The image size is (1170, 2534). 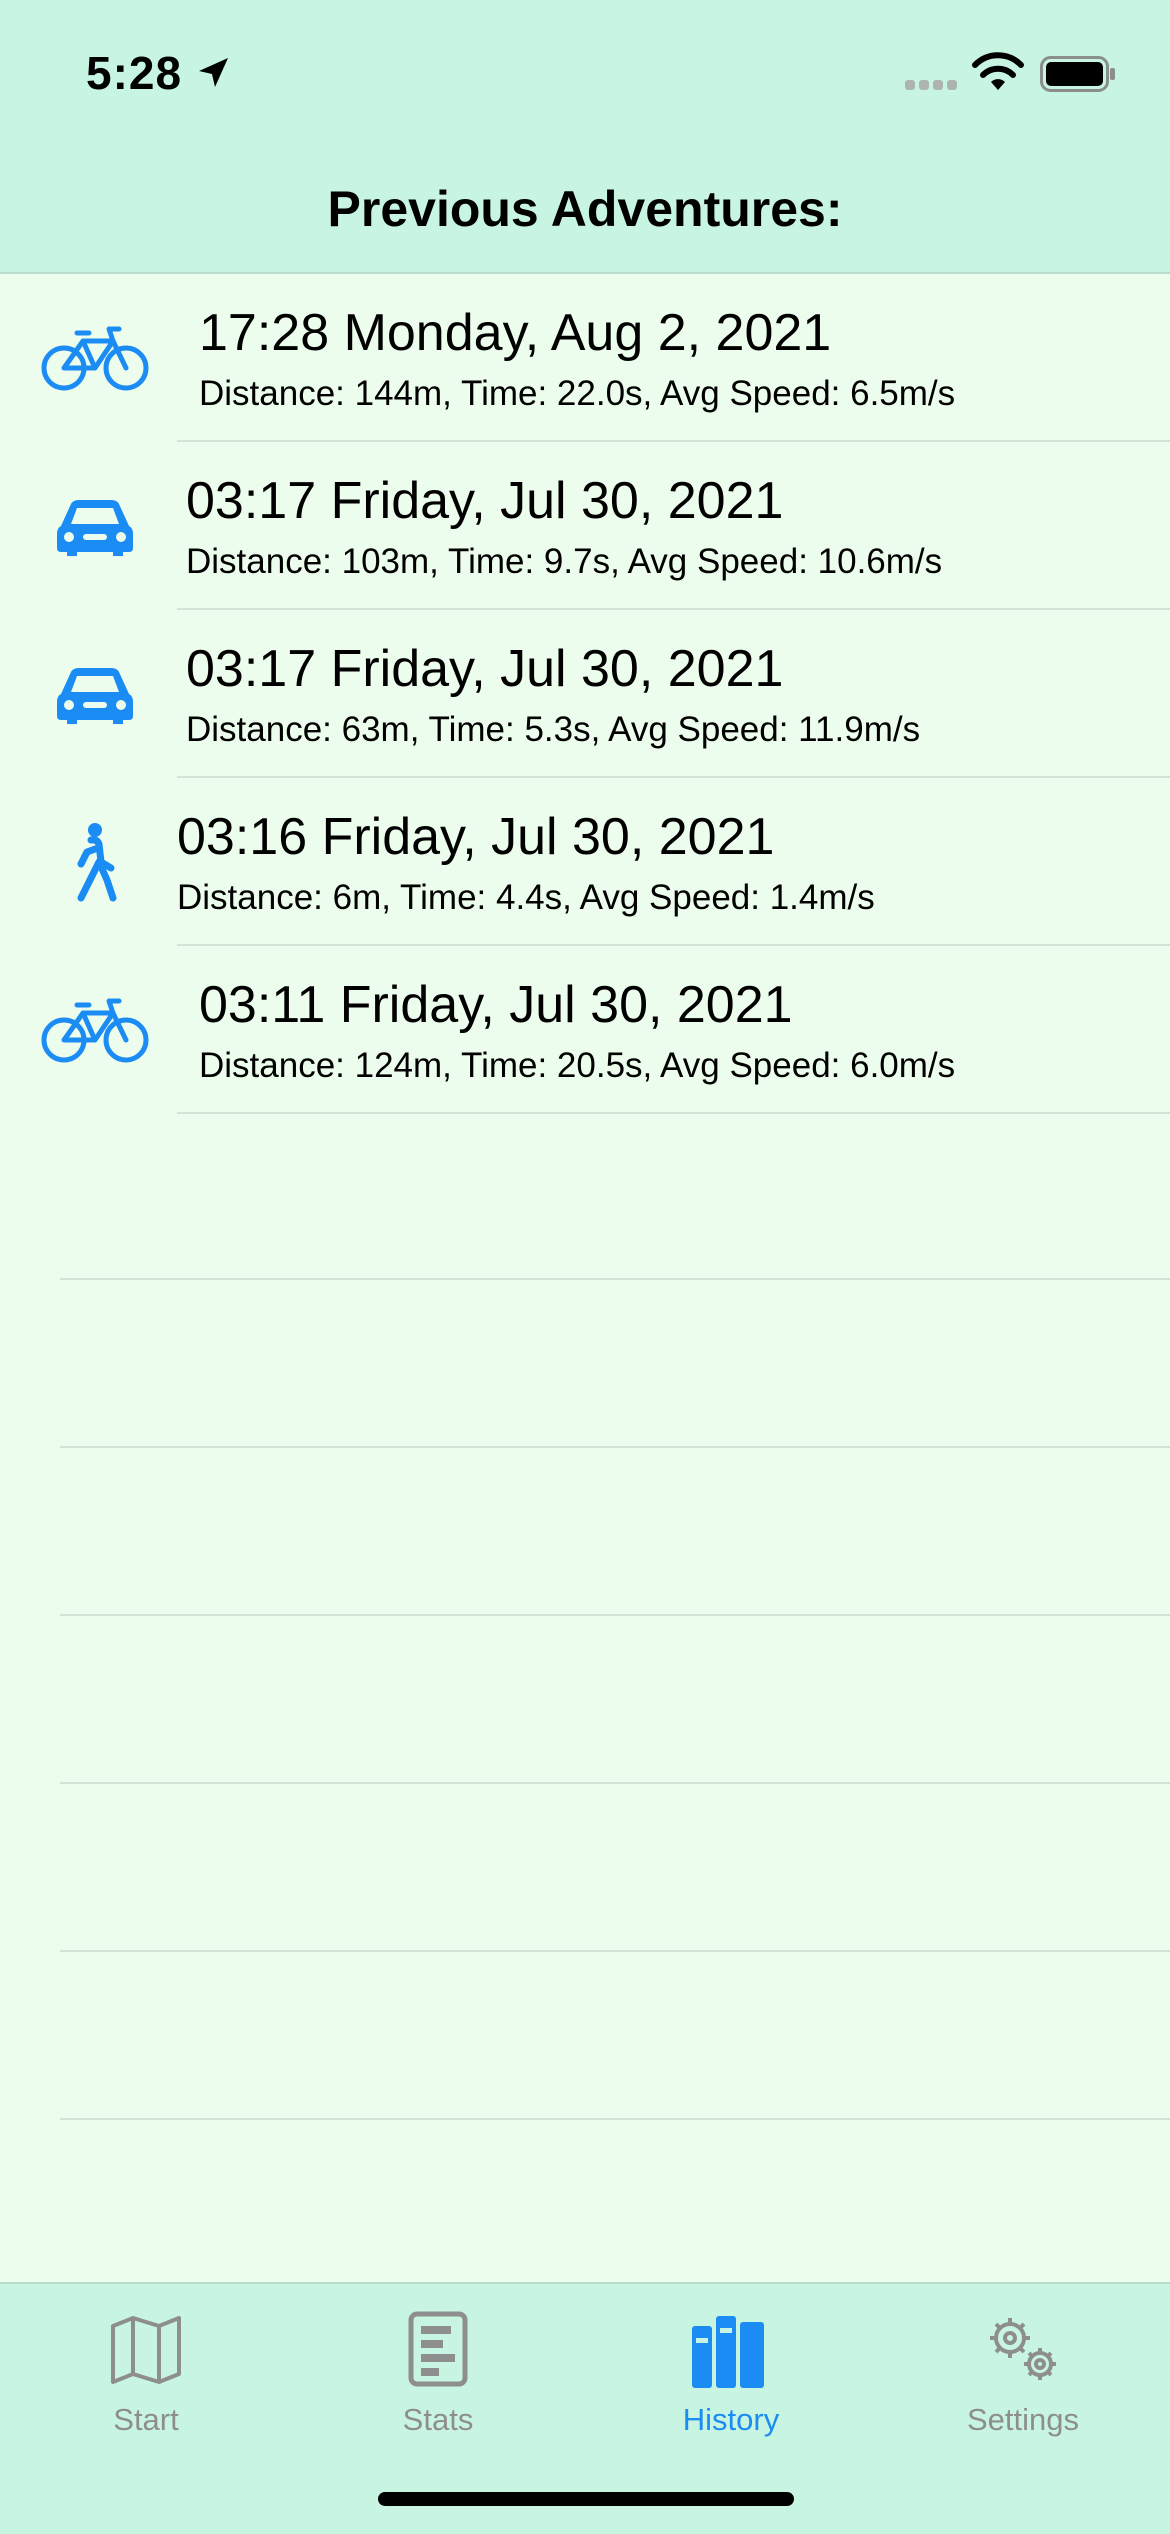 I want to click on adventure-title: 03:11 Friday, Jul 30, 2021, so click(x=496, y=1005).